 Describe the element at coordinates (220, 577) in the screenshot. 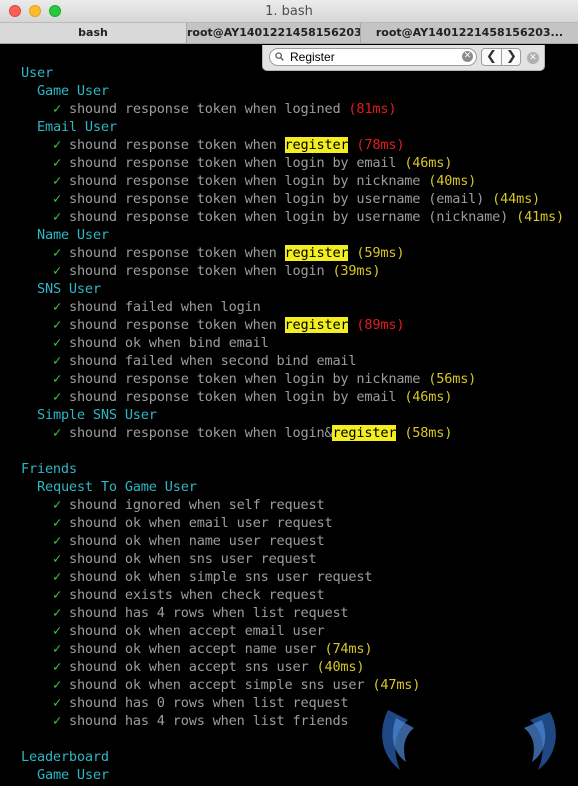

I see `test-description: shound ok when simple sns user request` at that location.